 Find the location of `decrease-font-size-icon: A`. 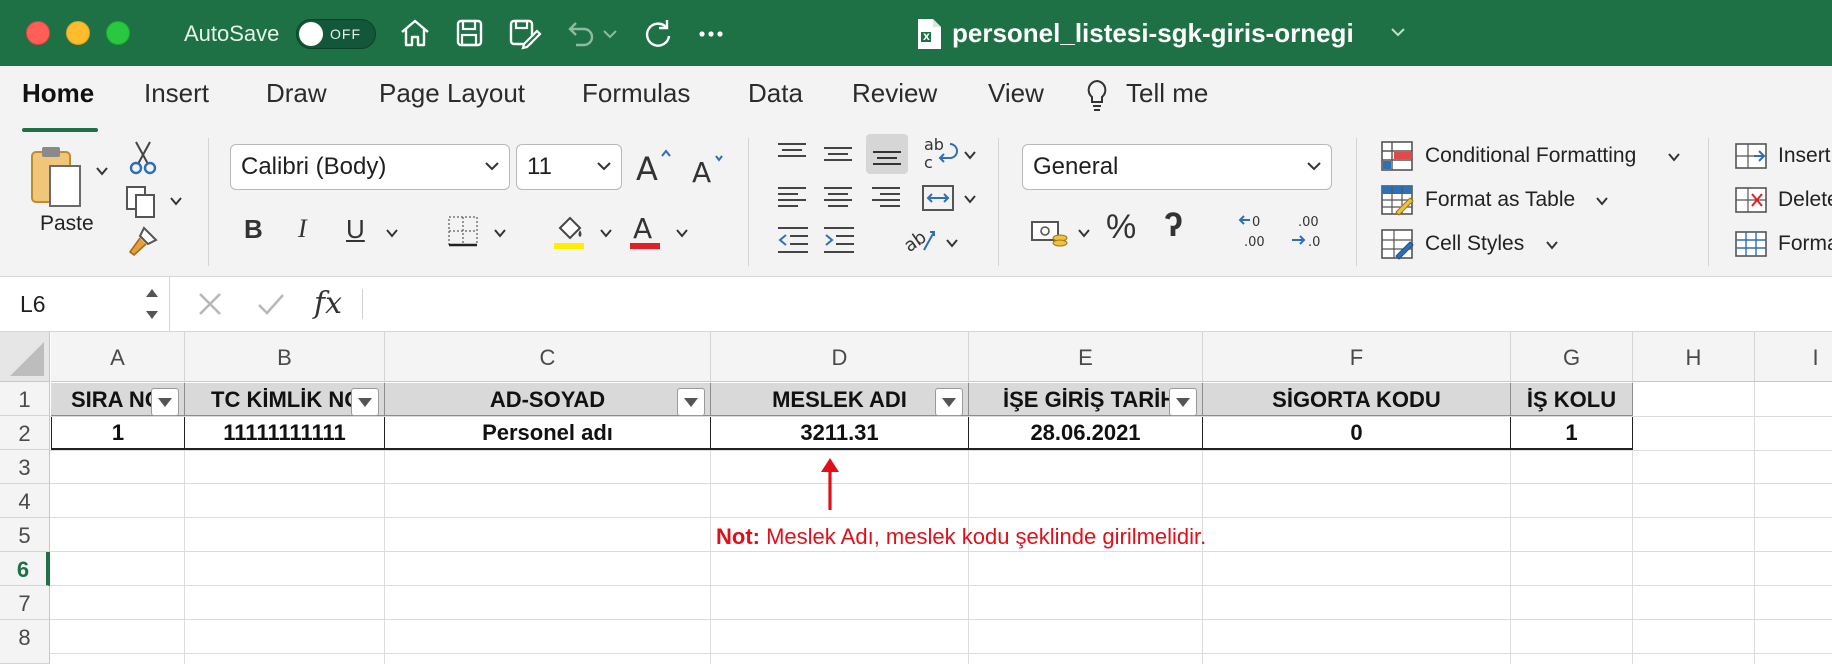

decrease-font-size-icon: A is located at coordinates (708, 168).